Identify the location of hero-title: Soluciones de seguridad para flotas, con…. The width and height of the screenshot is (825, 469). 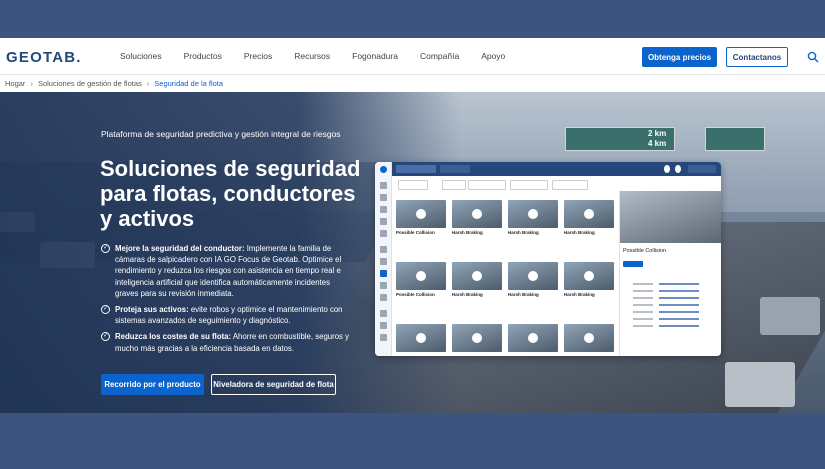
(230, 193).